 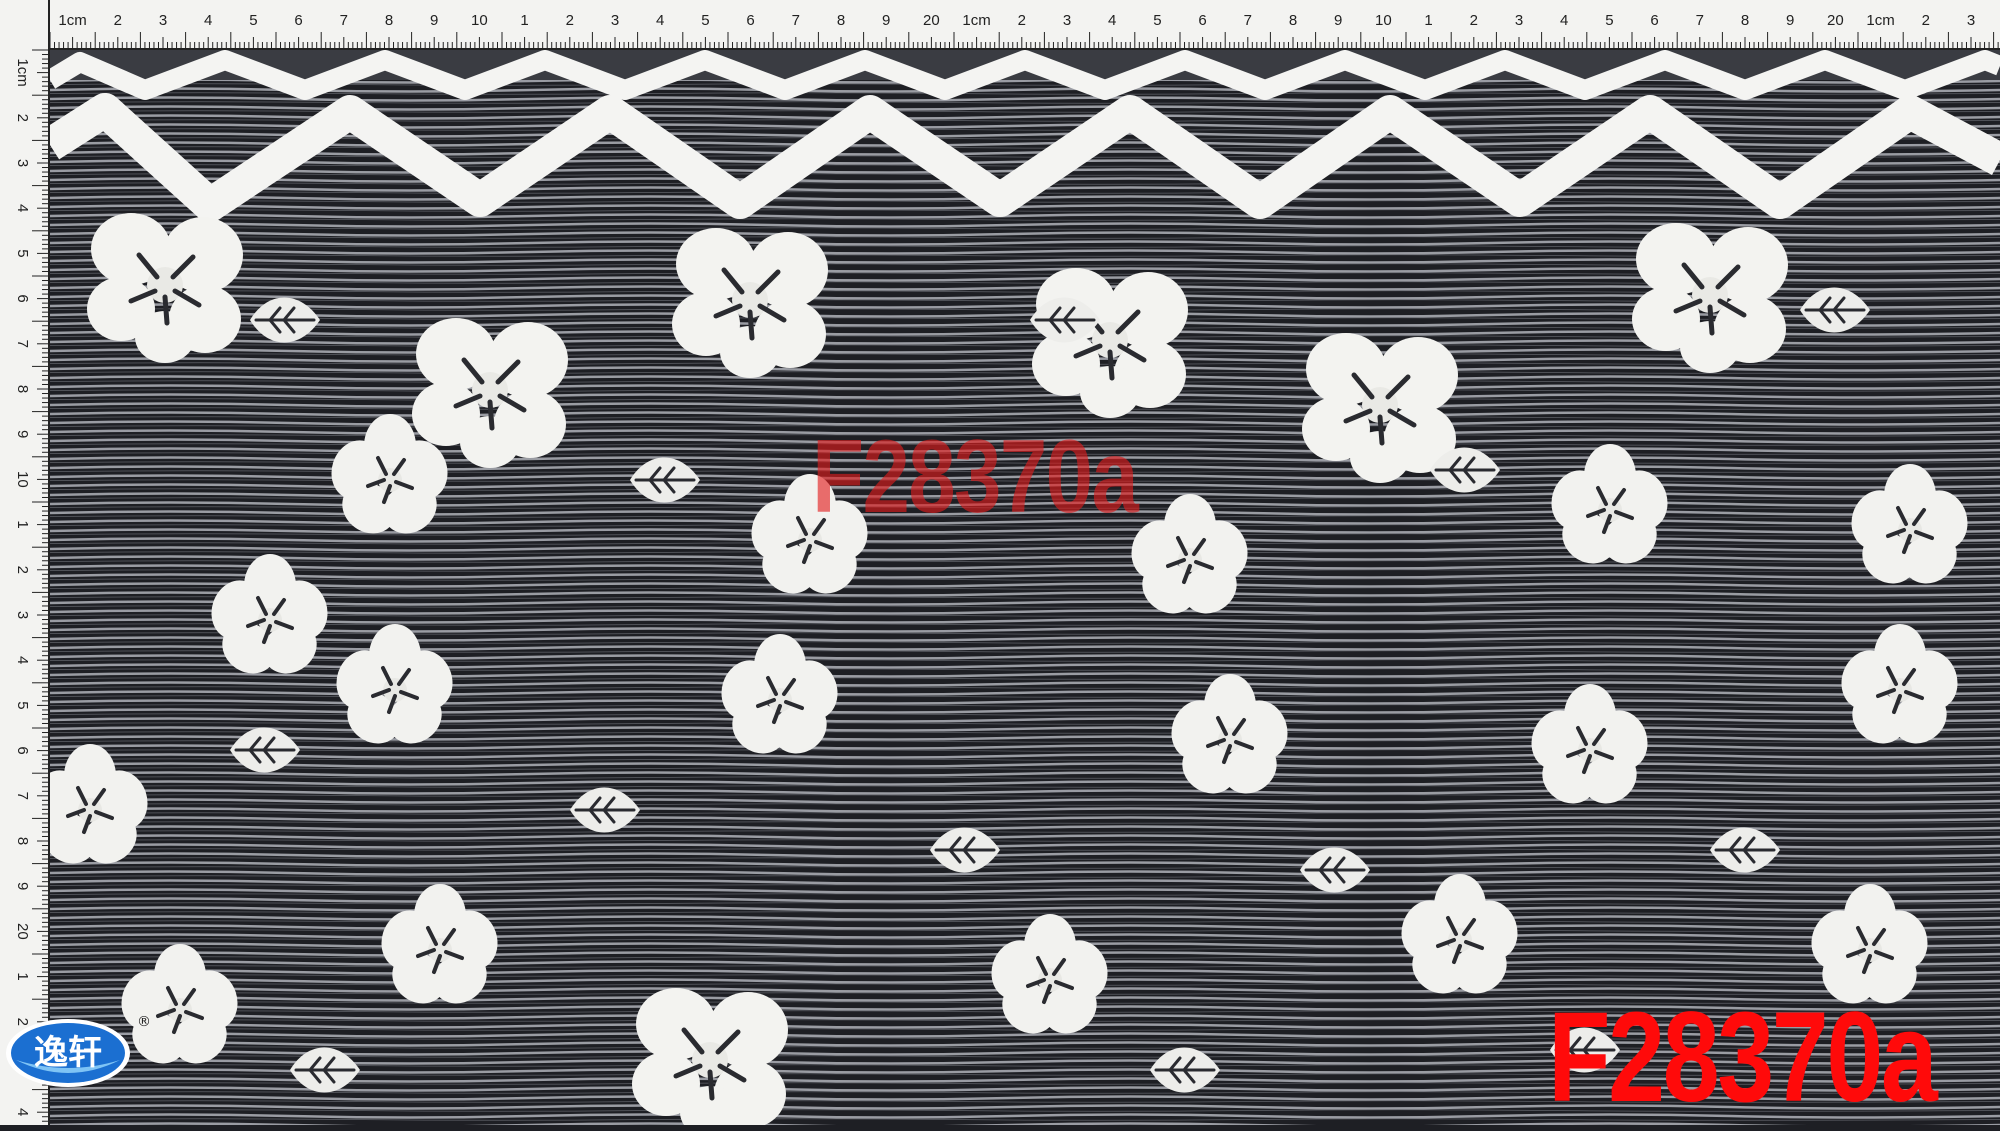 I want to click on product-code-watermark: F28370a, so click(x=975, y=477).